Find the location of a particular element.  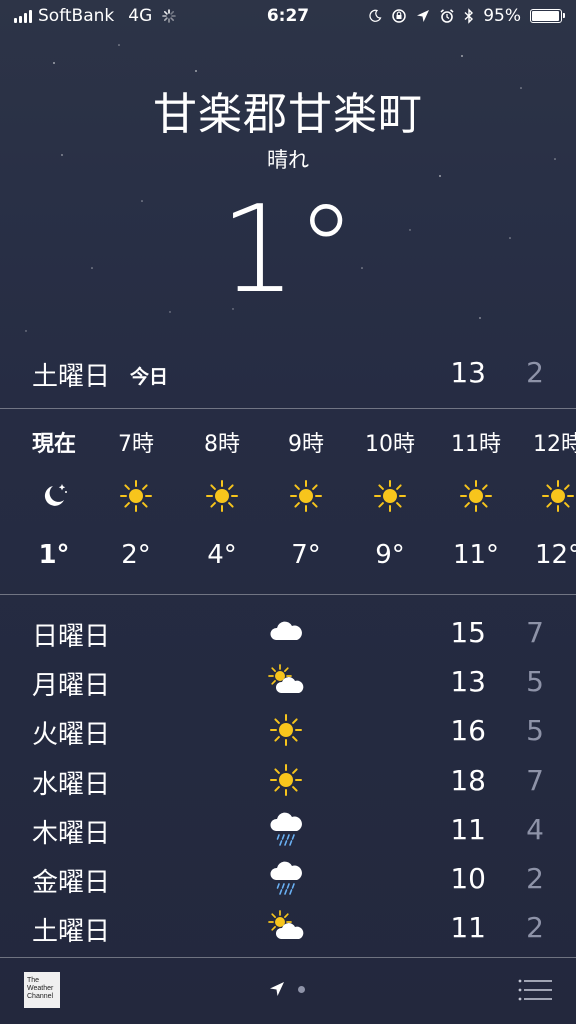

location-arrow-icon is located at coordinates (423, 16).